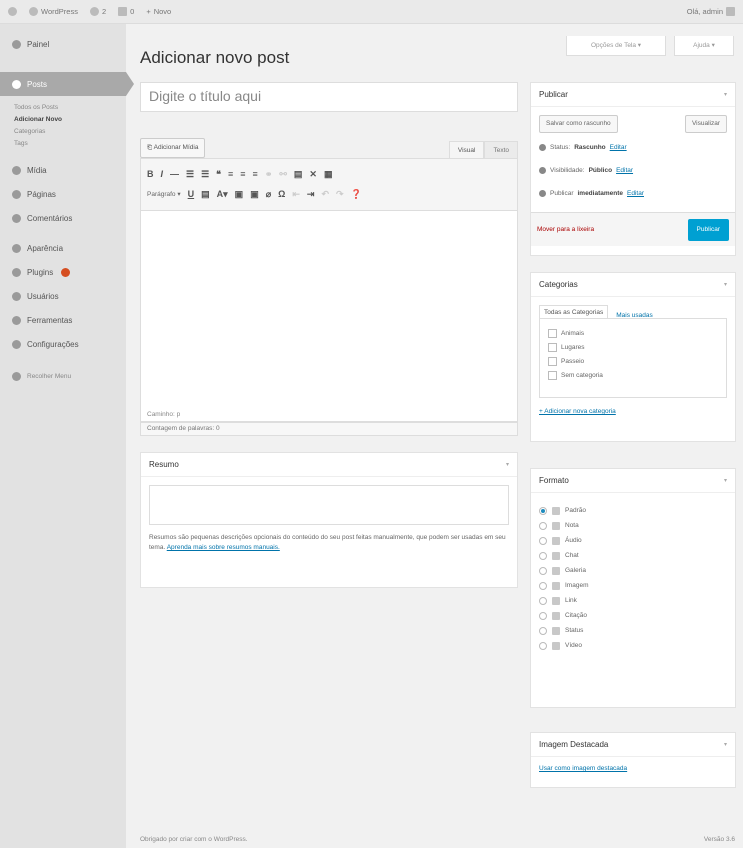 Image resolution: width=743 pixels, height=848 pixels. I want to click on indent-icon: ⇥, so click(311, 194).